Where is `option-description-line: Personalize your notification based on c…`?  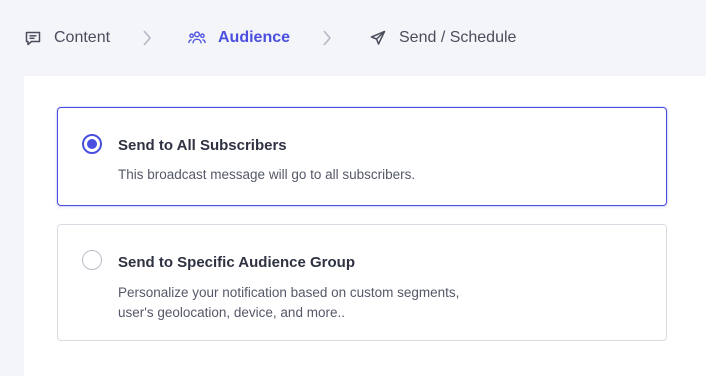 option-description-line: Personalize your notification based on c… is located at coordinates (289, 292).